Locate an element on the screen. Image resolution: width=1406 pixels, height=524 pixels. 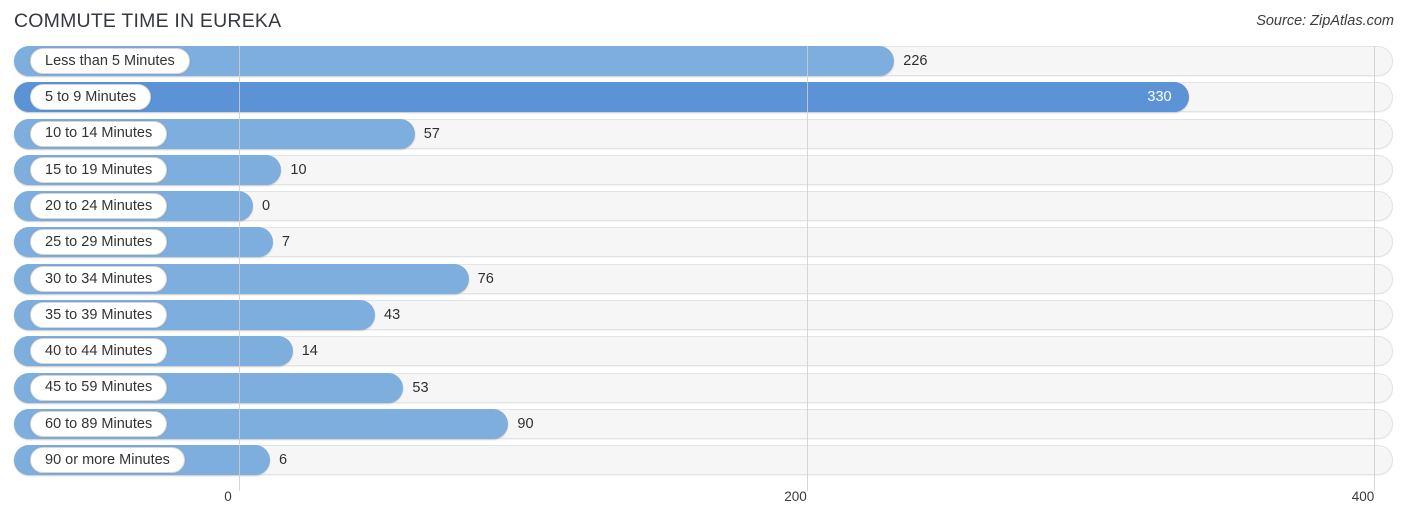
category-label-pill: 15 to 19 Minutes is located at coordinates (99, 169).